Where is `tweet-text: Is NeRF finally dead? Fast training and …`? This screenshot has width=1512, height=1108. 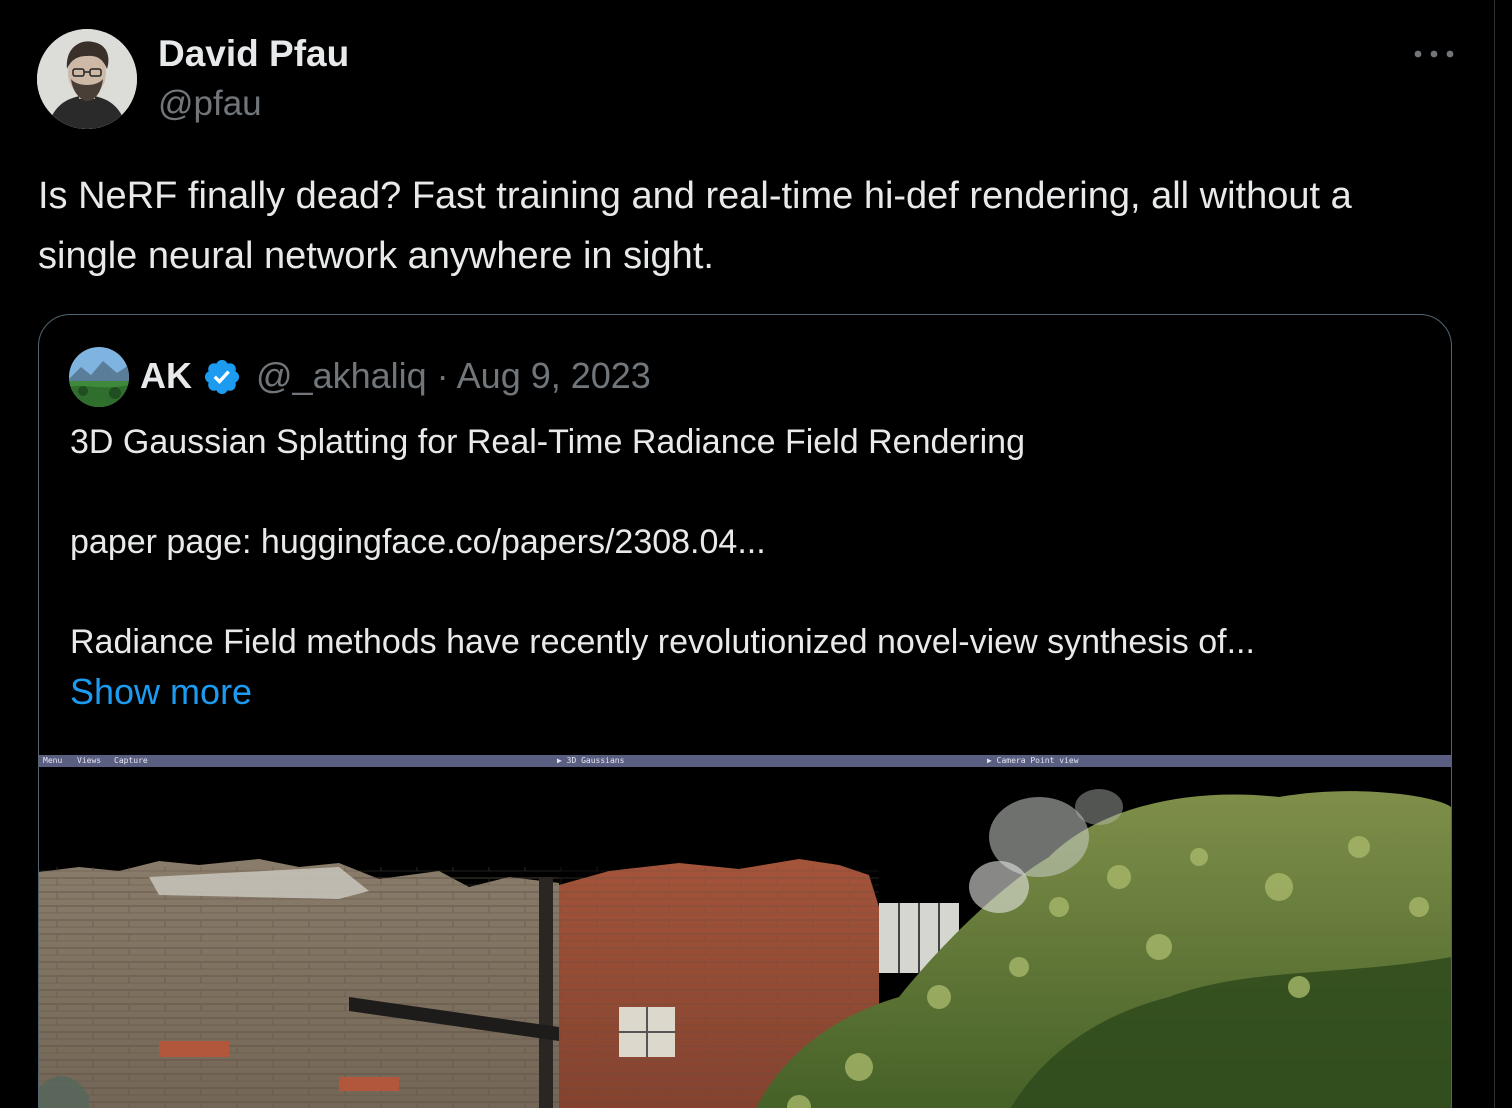
tweet-text: Is NeRF finally dead? Fast training and … is located at coordinates (695, 226).